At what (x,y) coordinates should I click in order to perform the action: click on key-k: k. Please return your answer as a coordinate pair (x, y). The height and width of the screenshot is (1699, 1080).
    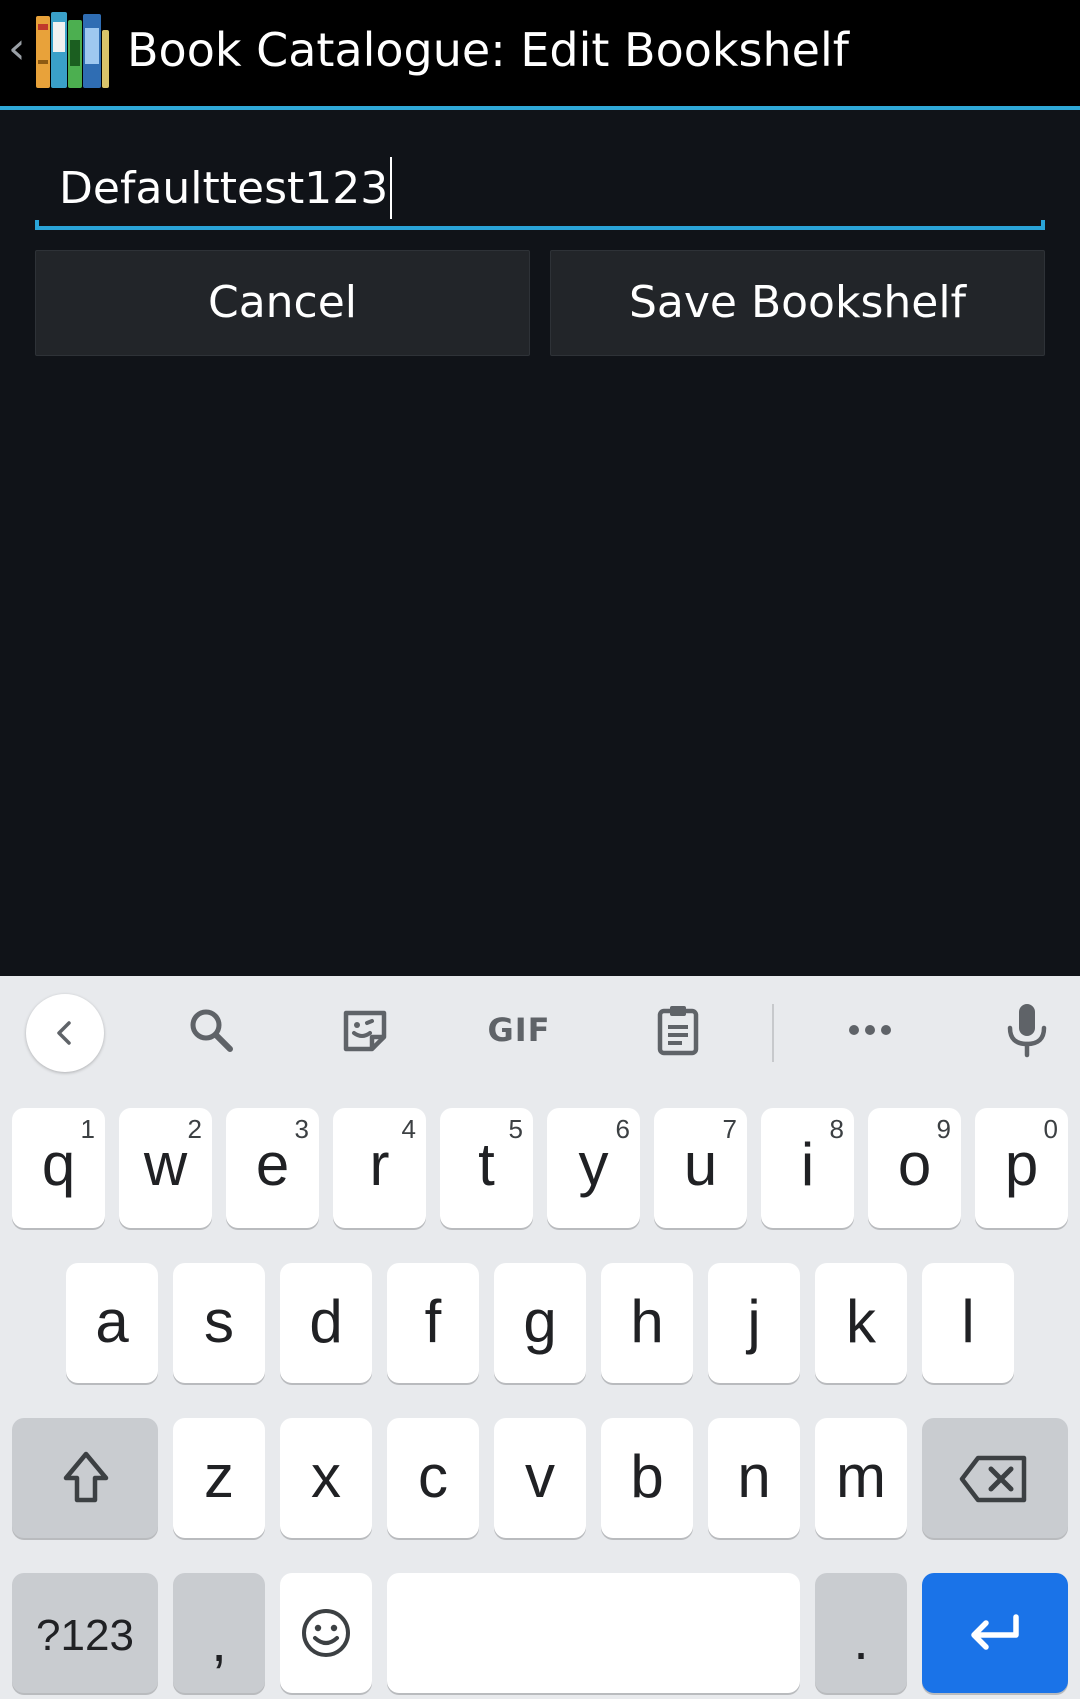
    Looking at the image, I should click on (861, 1323).